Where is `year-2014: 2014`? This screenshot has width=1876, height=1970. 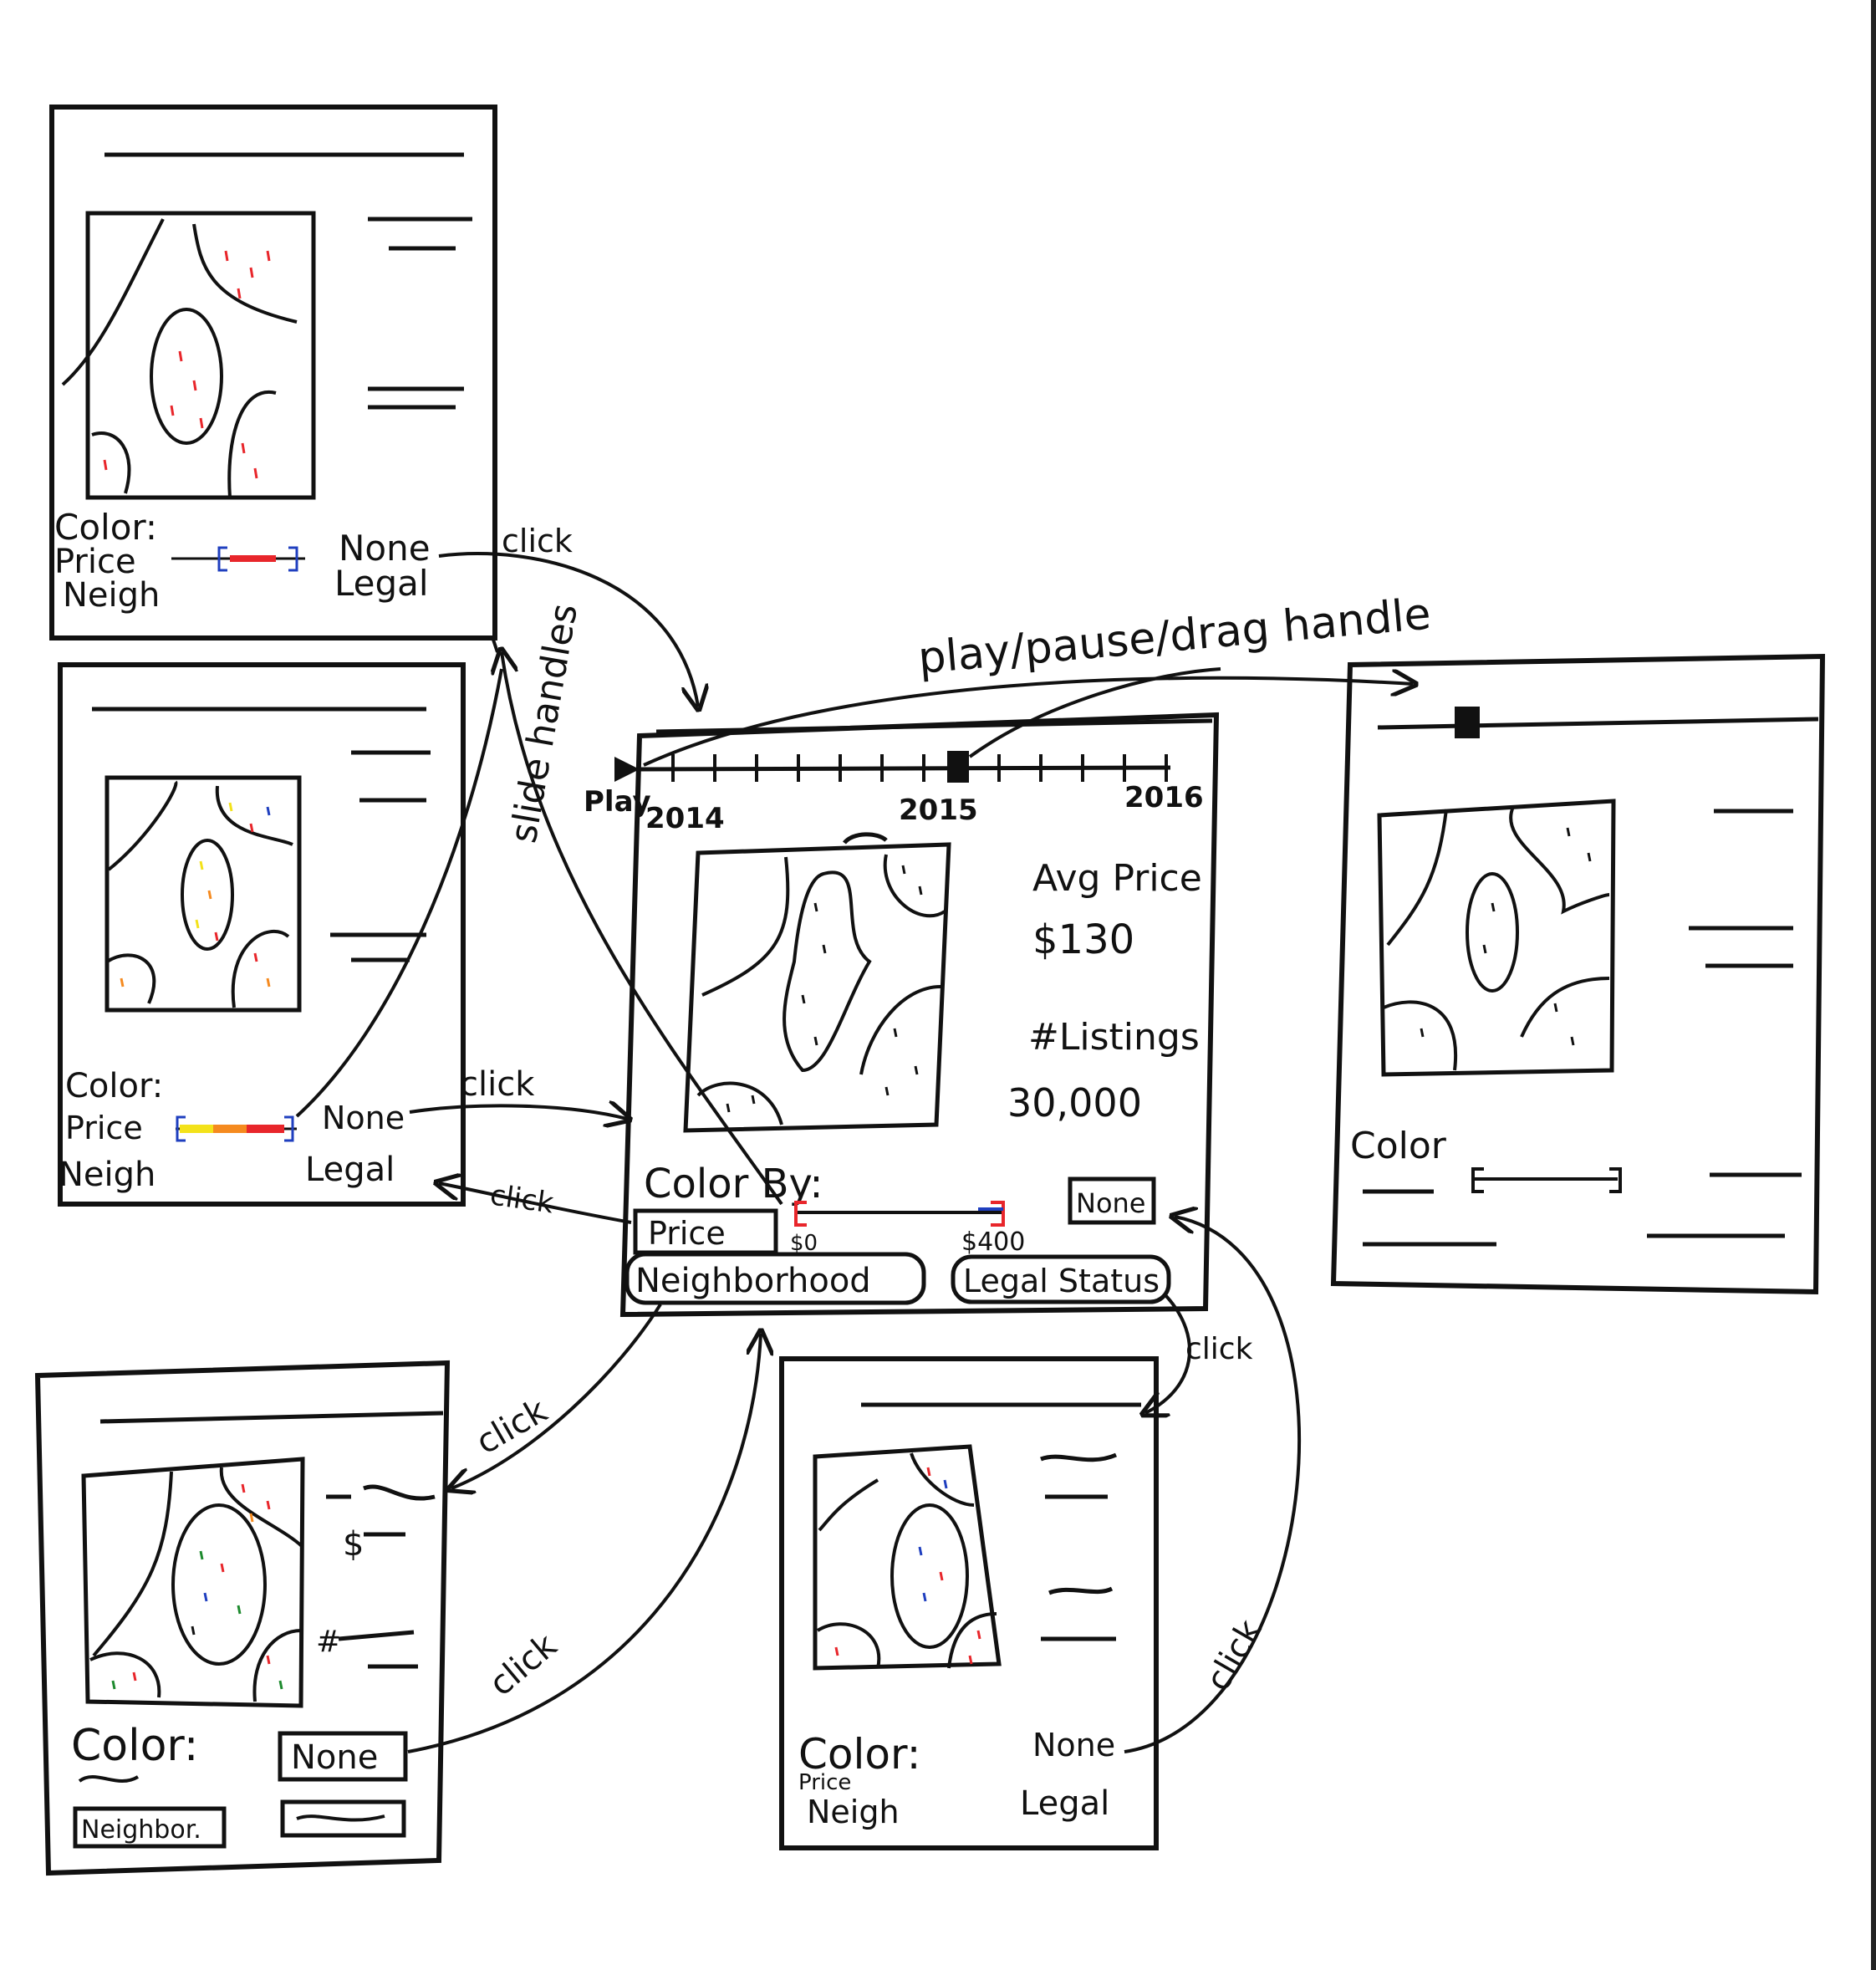
year-2014: 2014 is located at coordinates (685, 818).